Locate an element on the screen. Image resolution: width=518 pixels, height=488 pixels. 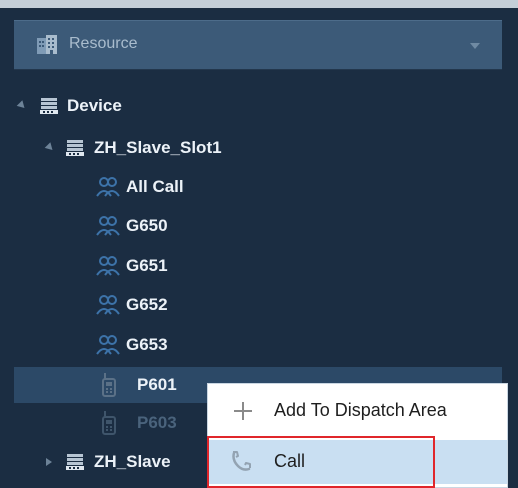
collapse-arrow-icon is located at coordinates (49, 462).